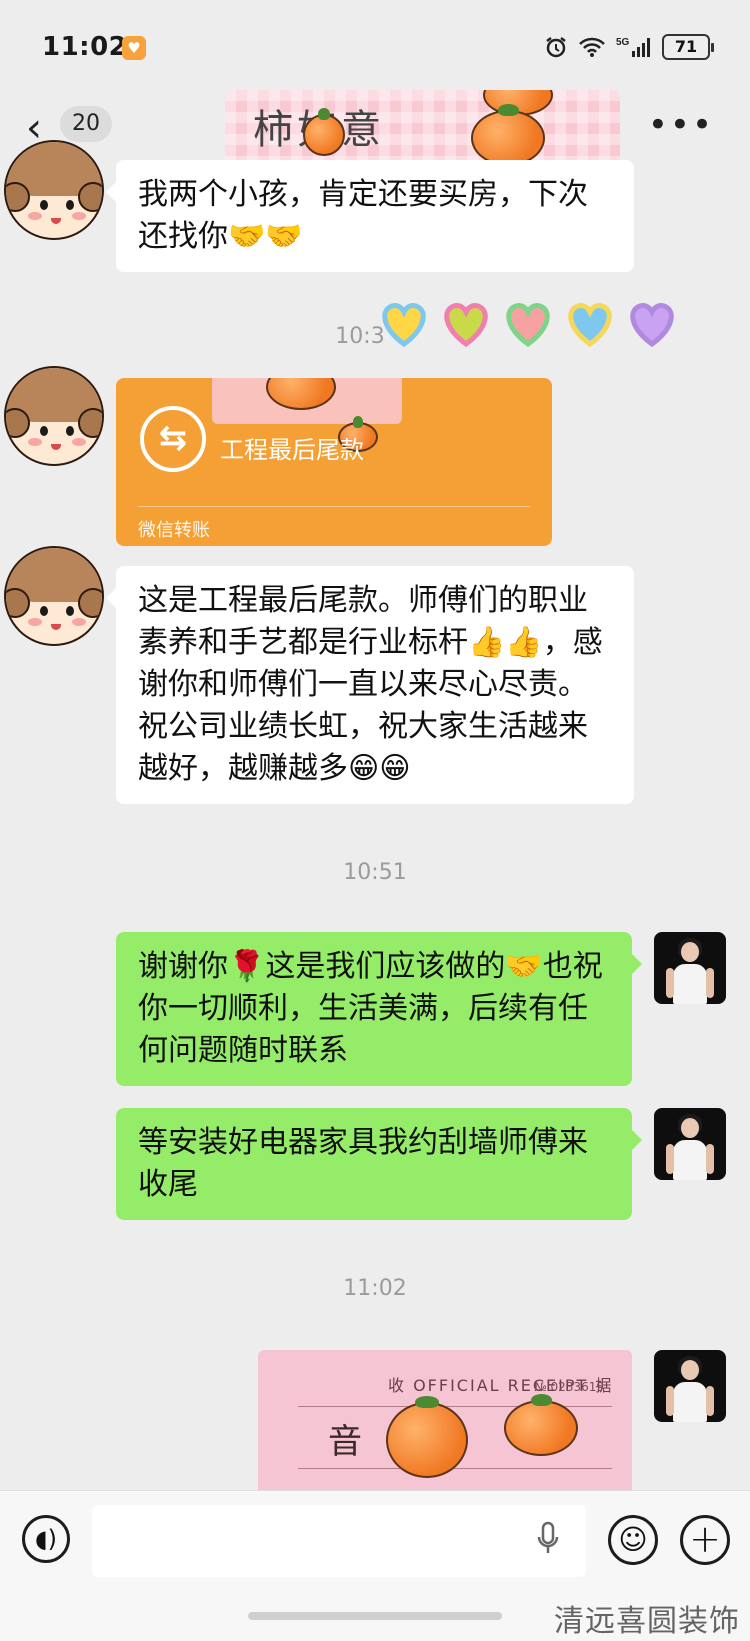  I want to click on cellular-signal-icon: 5G, so click(634, 47).